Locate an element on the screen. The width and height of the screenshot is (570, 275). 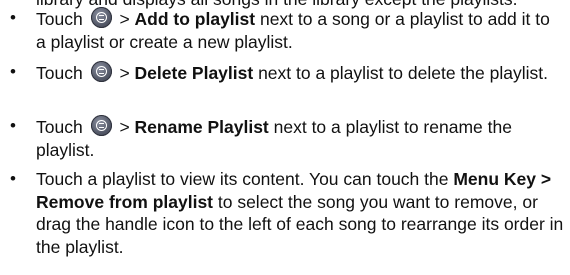
rename-playlist-label: Rename Playlist is located at coordinates (201, 127).